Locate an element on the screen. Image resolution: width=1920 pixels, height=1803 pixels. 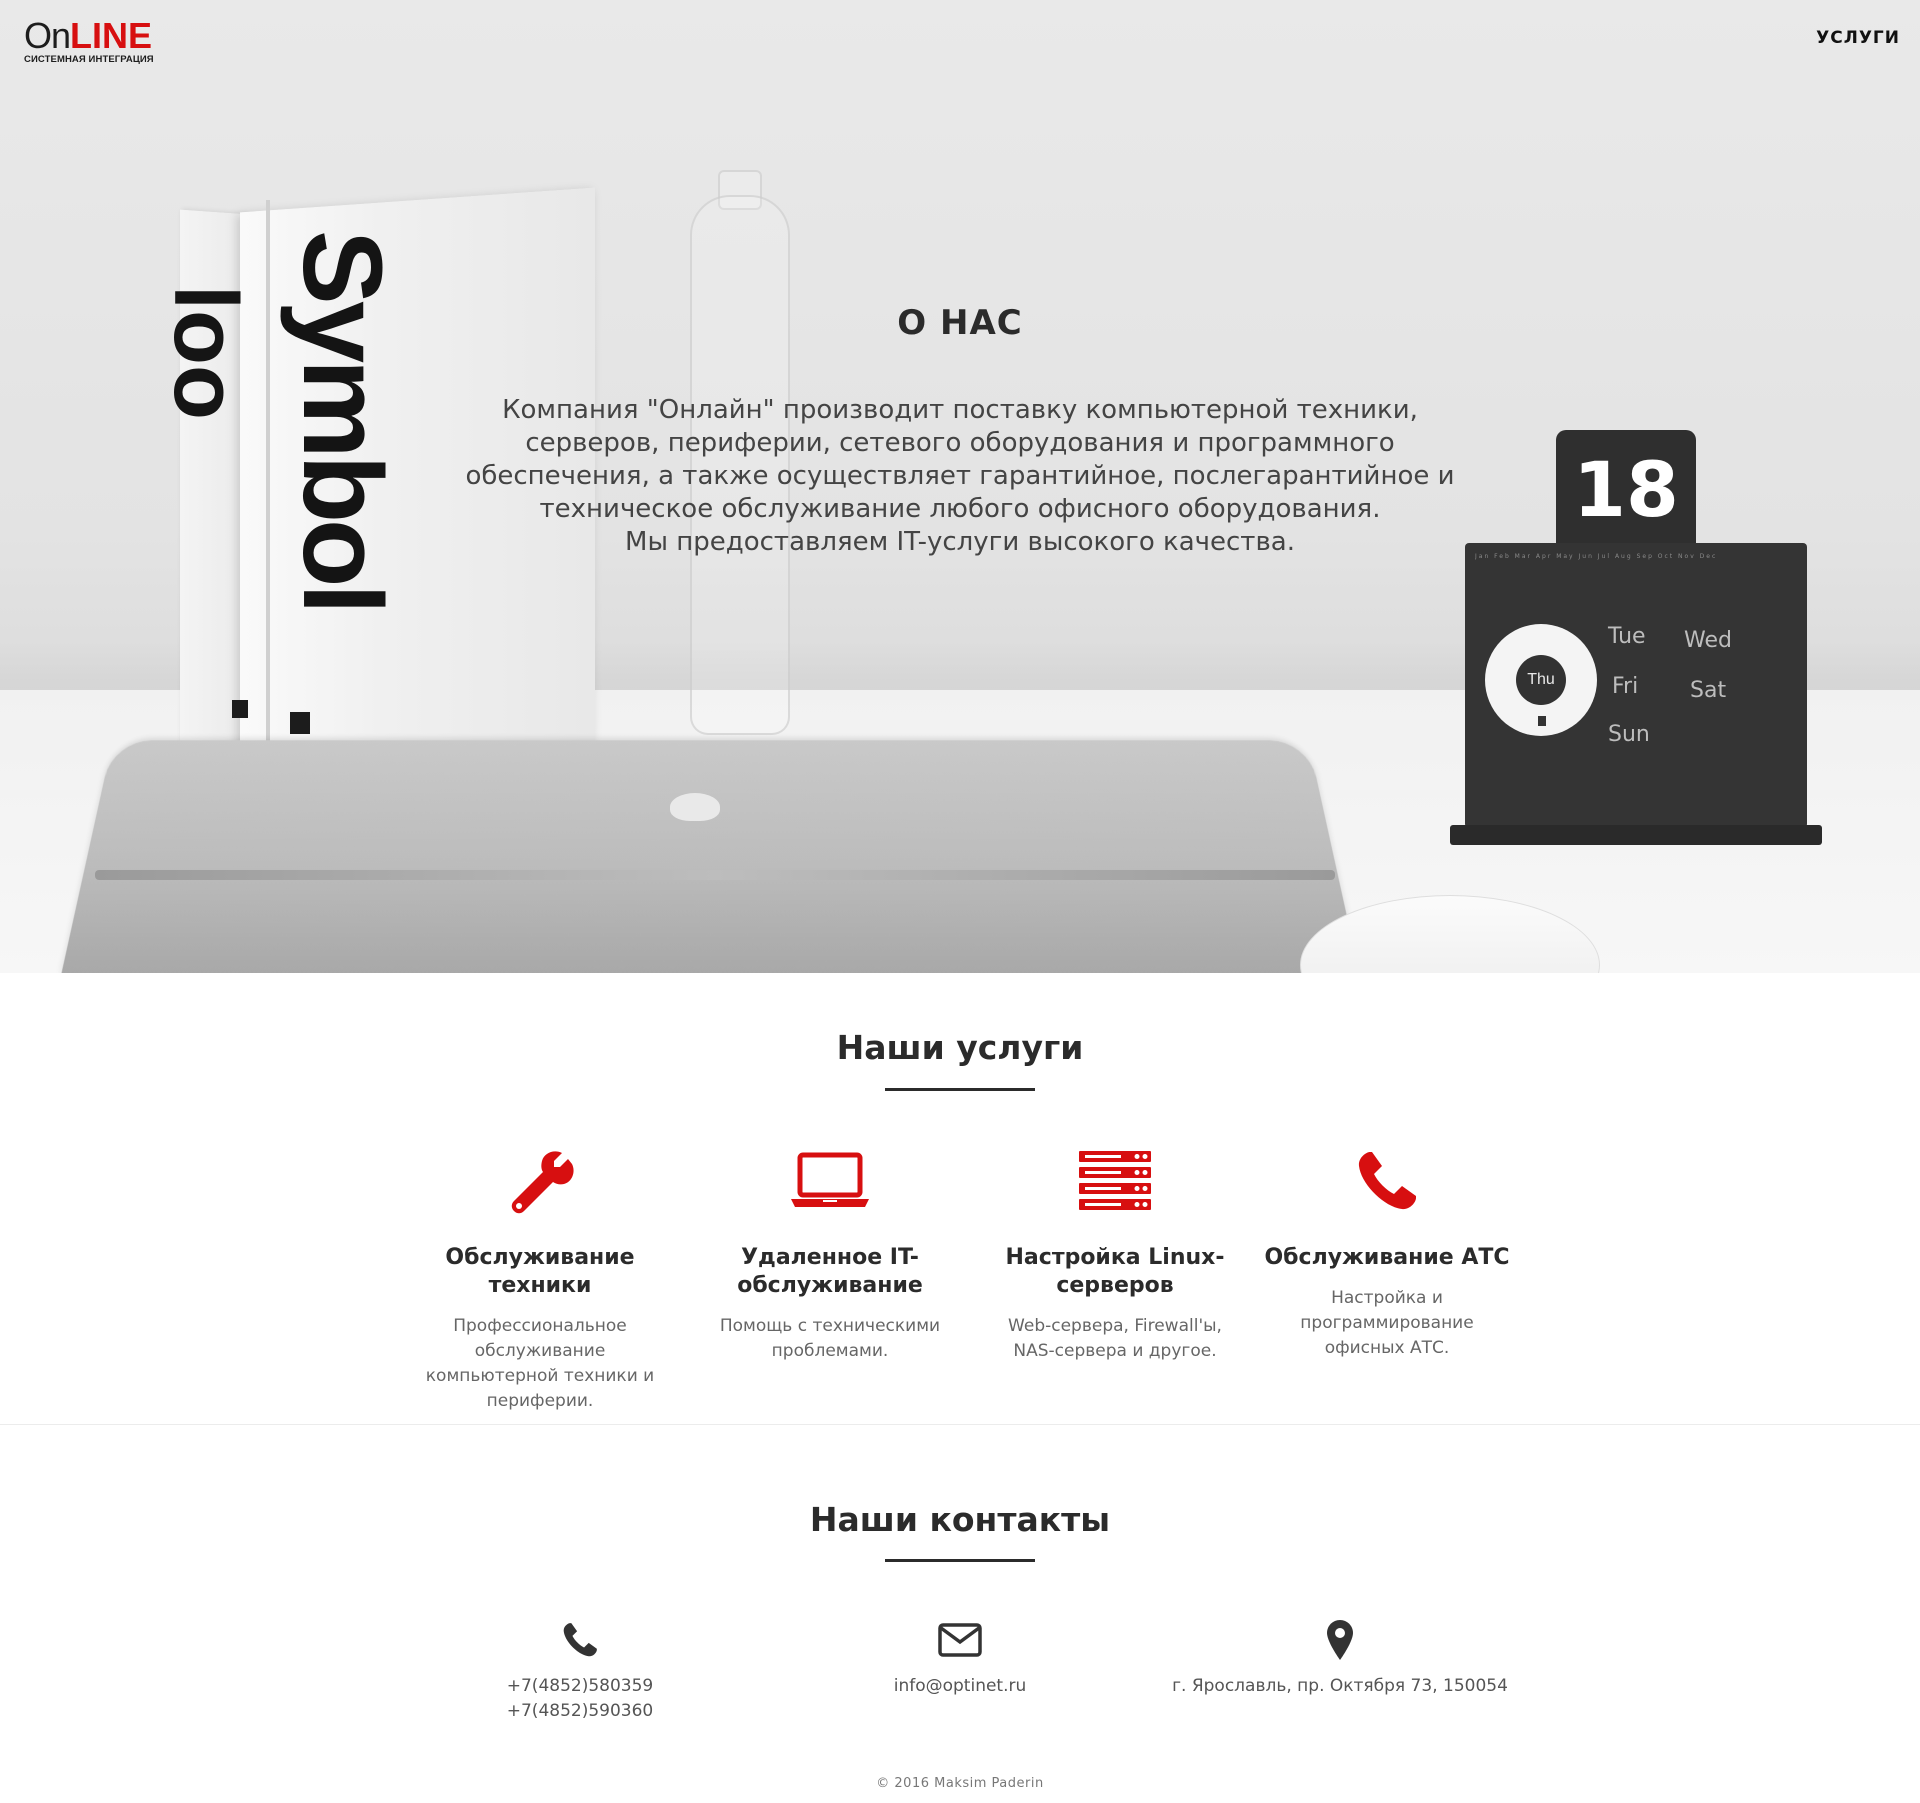
phone-number: +7(4852)590360 is located at coordinates (580, 1711).